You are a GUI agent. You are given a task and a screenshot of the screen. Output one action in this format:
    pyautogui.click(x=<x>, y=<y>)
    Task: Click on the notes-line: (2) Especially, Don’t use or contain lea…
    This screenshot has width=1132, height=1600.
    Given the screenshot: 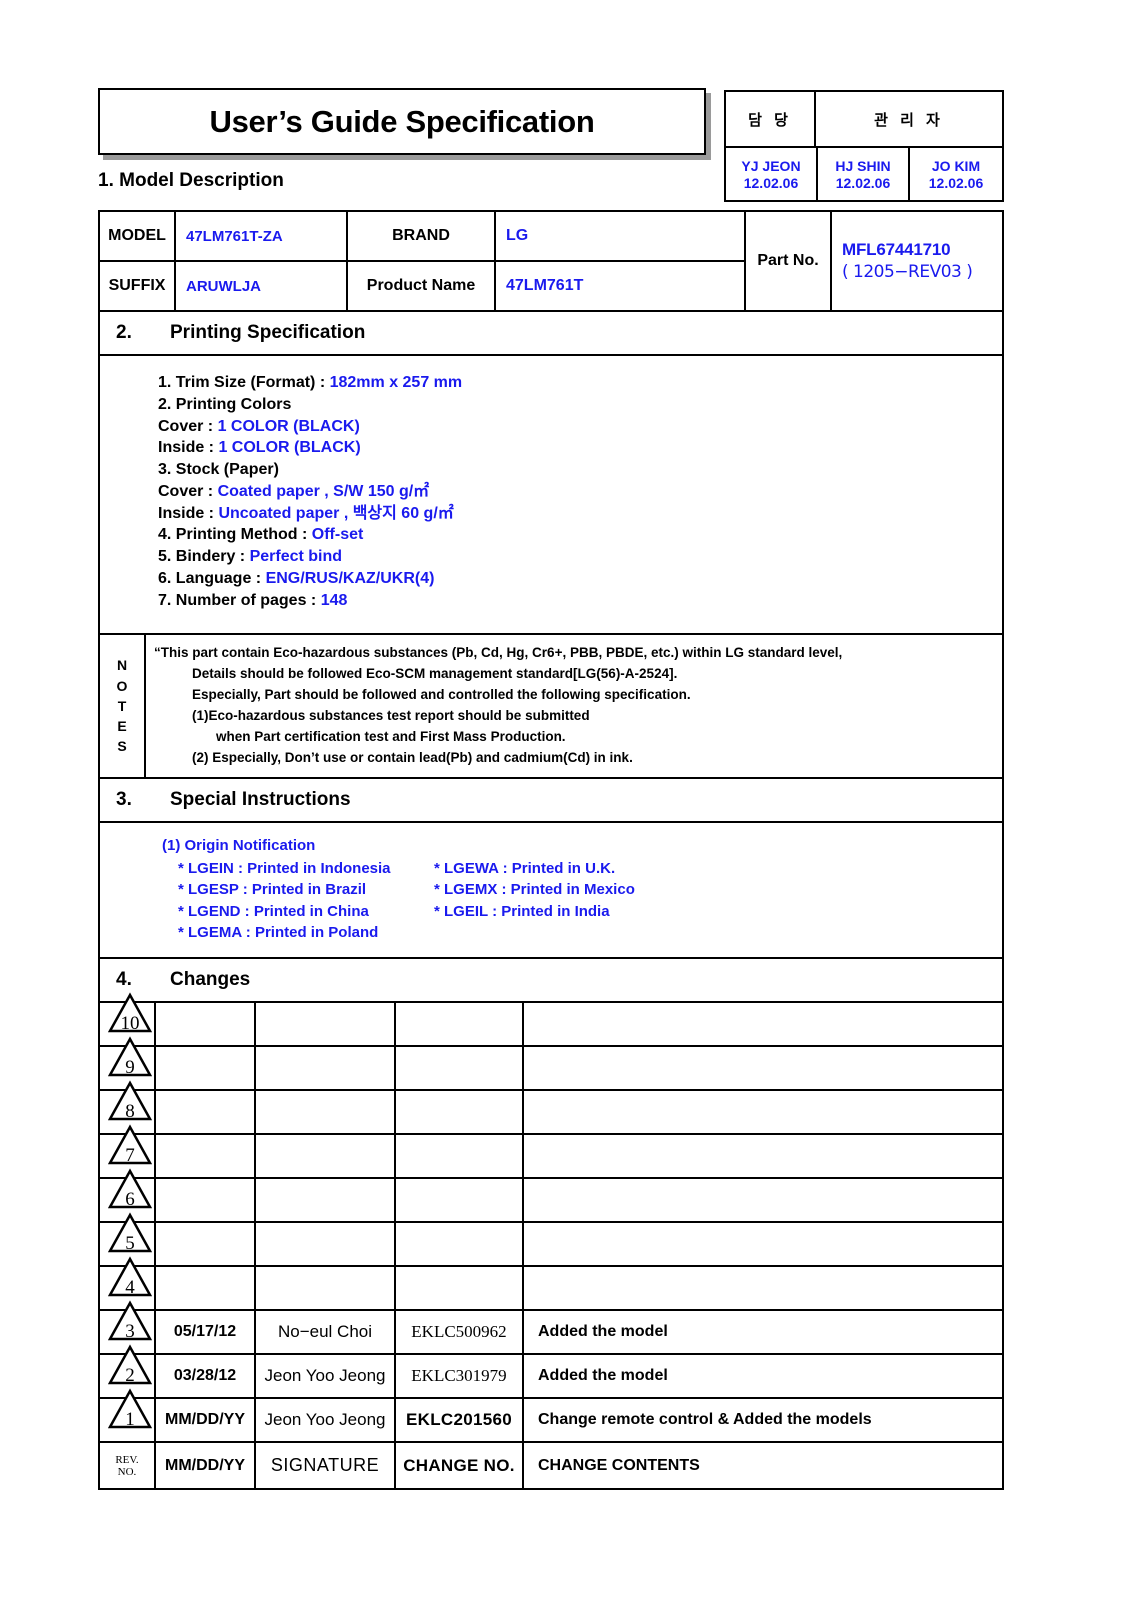 What is the action you would take?
    pyautogui.click(x=412, y=757)
    